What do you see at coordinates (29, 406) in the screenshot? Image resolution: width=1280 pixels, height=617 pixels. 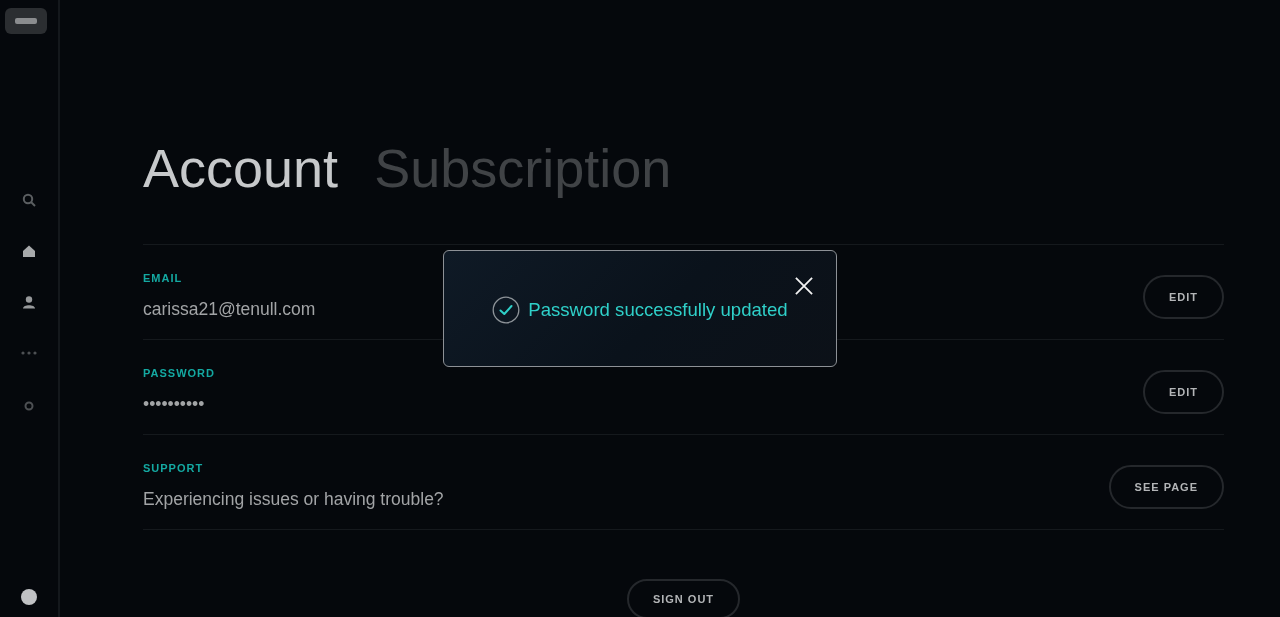 I see `circle-icon` at bounding box center [29, 406].